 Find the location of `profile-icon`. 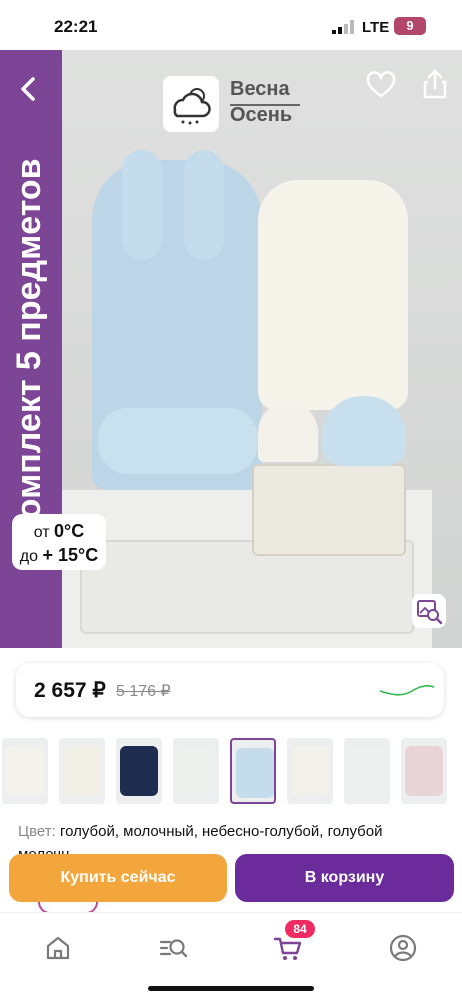

profile-icon is located at coordinates (403, 948).